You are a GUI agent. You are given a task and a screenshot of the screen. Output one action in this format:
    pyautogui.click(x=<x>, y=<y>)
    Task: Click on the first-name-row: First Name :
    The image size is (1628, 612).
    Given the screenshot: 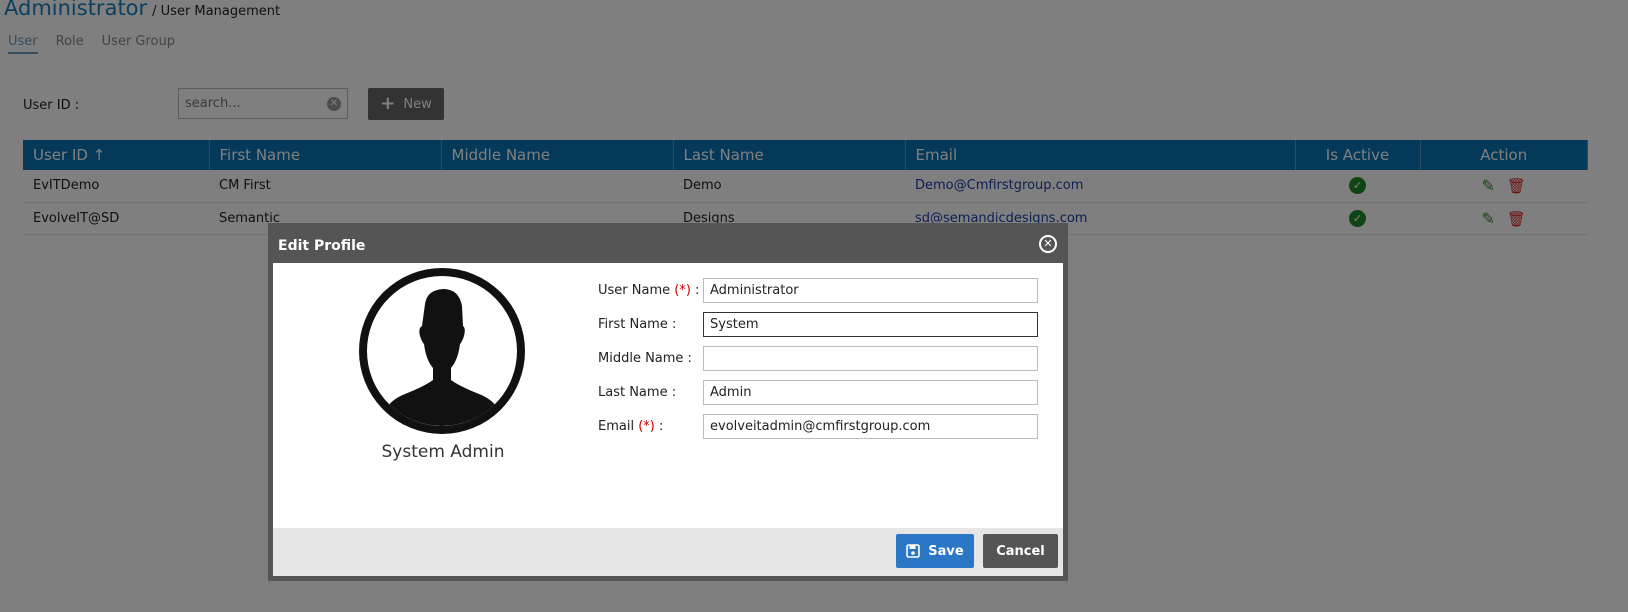 What is the action you would take?
    pyautogui.click(x=818, y=324)
    